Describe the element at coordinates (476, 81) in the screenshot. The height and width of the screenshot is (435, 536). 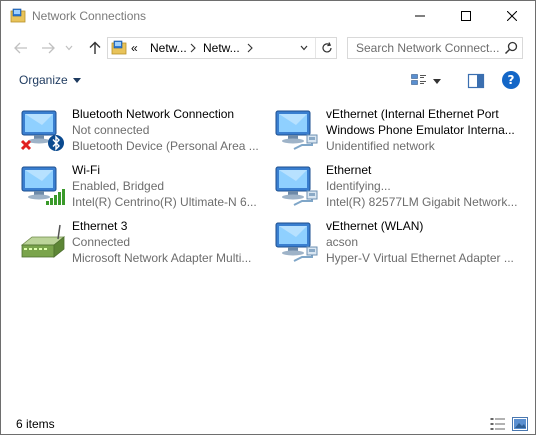
I see `preview-pane-icon` at that location.